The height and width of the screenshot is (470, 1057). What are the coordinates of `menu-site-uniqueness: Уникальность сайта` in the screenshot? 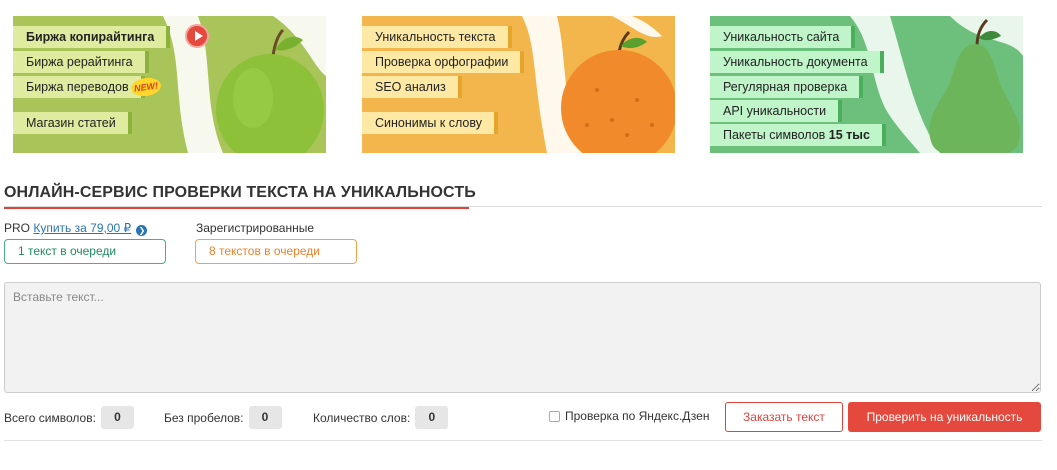 It's located at (783, 37).